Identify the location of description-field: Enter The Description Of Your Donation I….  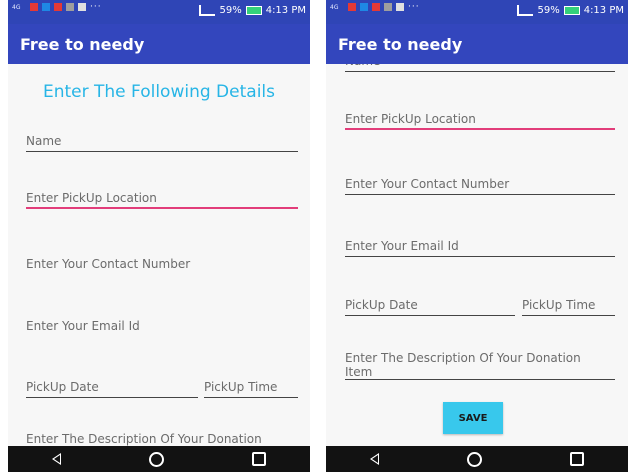
(480, 364).